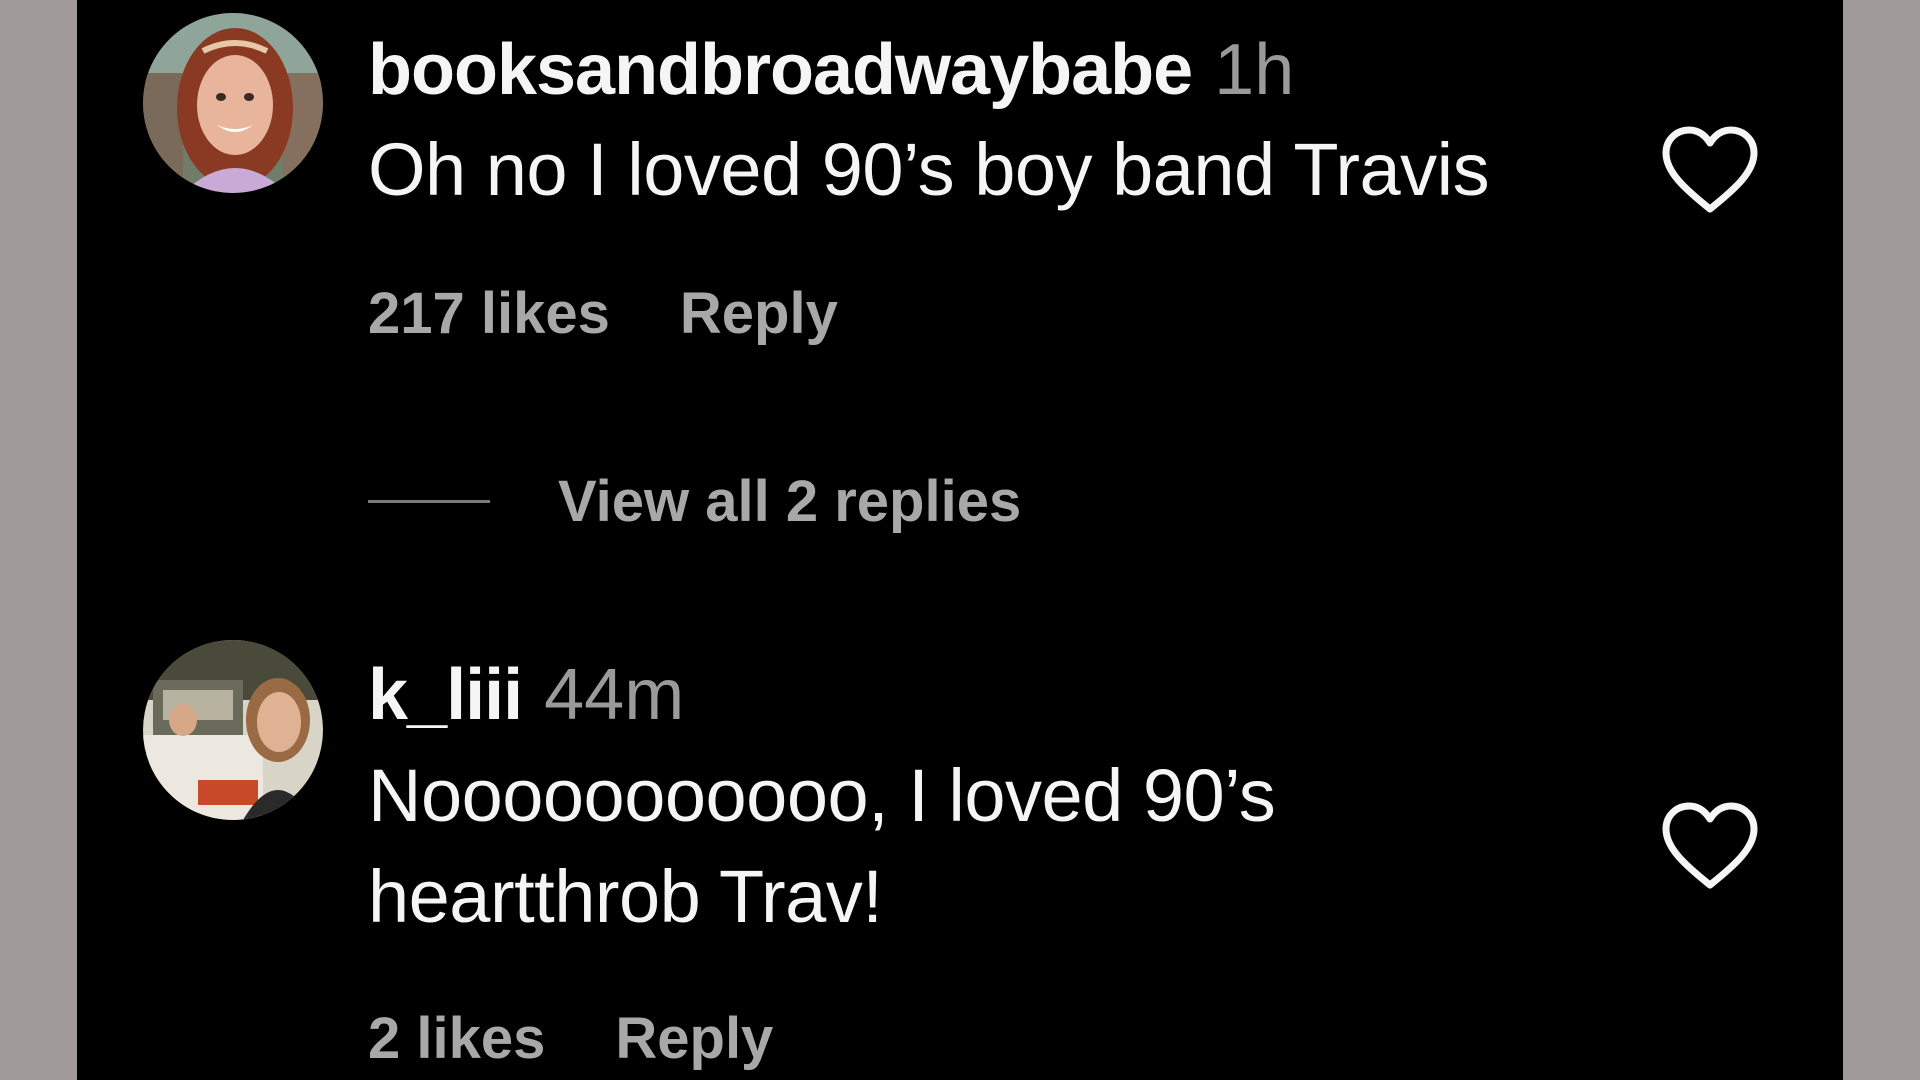  What do you see at coordinates (625, 896) in the screenshot?
I see `comment-text-line: heartthrob Trav!` at bounding box center [625, 896].